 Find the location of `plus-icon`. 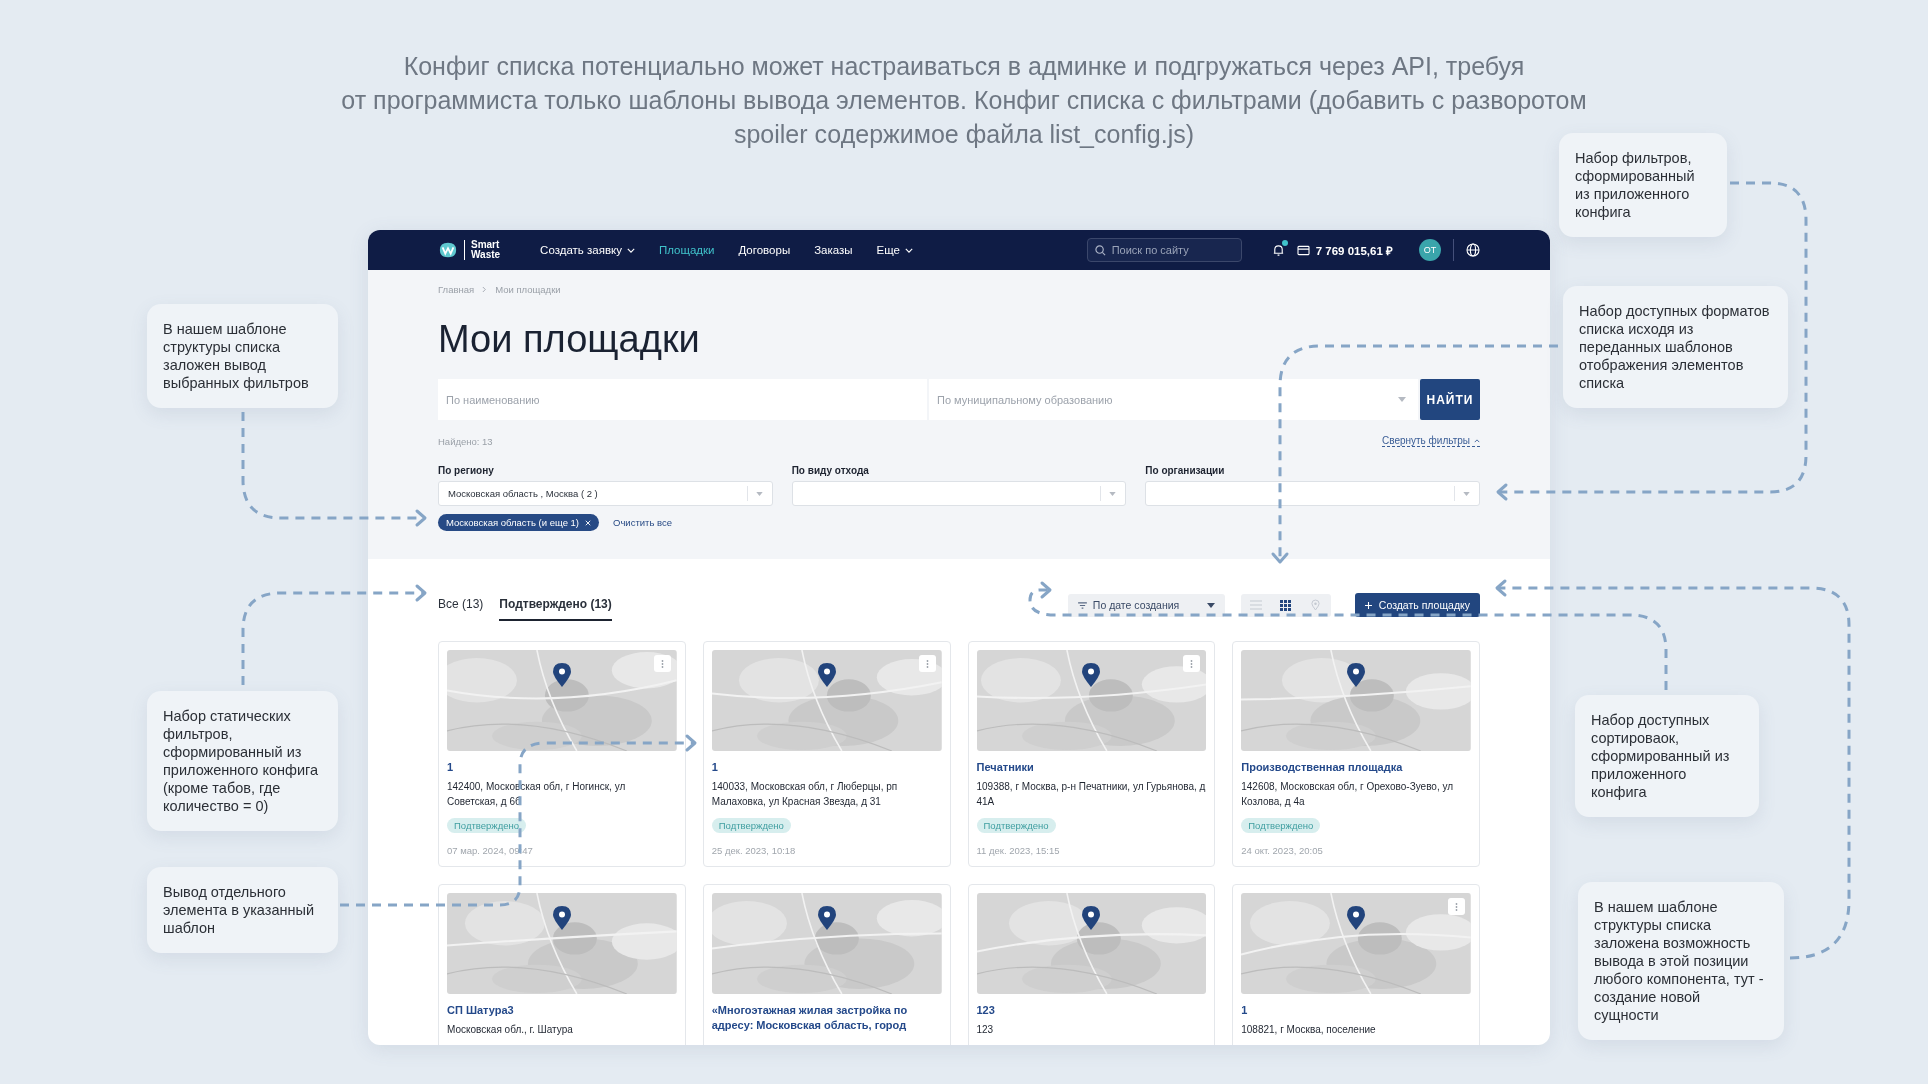

plus-icon is located at coordinates (1368, 605).